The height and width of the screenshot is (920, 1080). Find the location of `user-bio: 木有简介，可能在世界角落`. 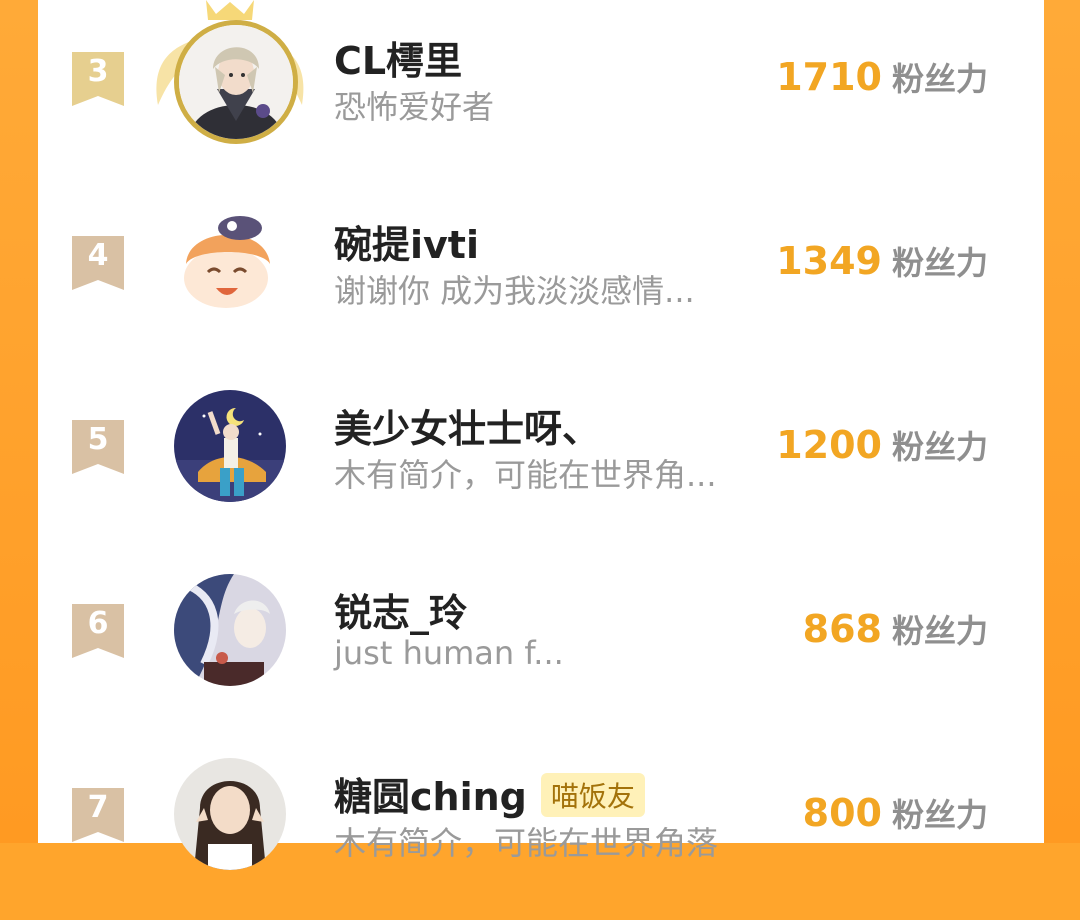

user-bio: 木有简介，可能在世界角落 is located at coordinates (526, 843).